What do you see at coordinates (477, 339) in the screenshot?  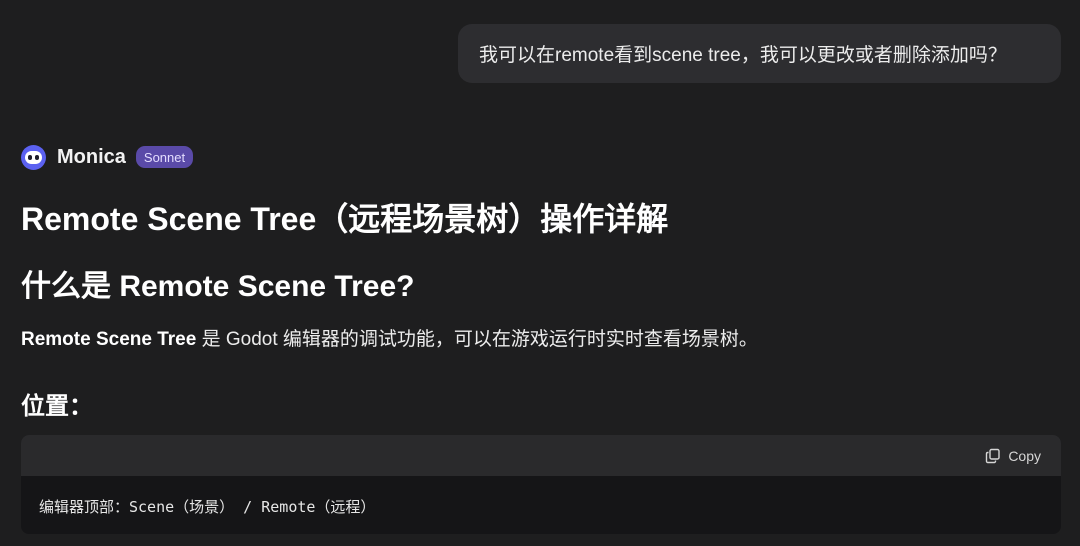 I see `paragraph-text: 是 Godot 编辑器的调试功能，可以在游戏运行时实时查看场景树。` at bounding box center [477, 339].